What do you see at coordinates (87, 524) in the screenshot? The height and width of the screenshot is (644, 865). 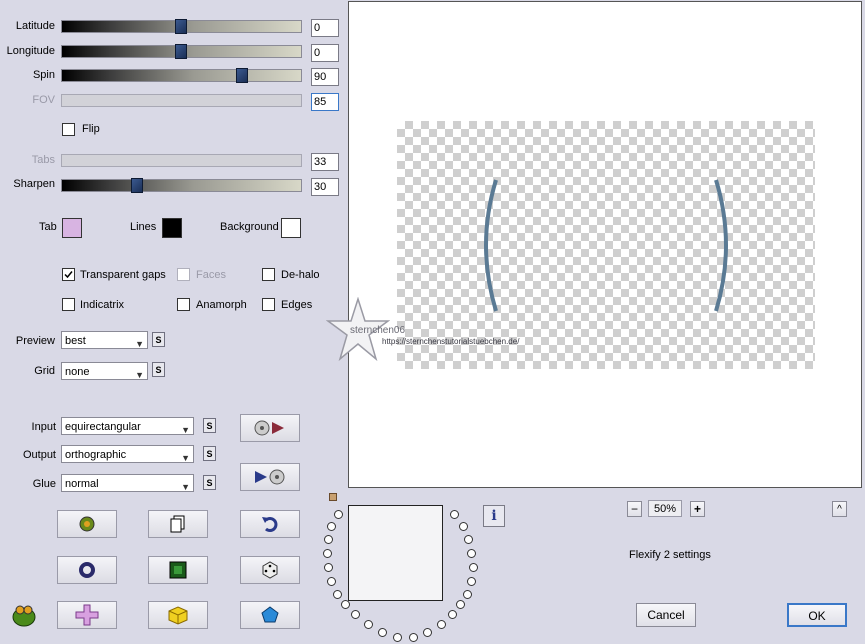 I see `frog-settings-button` at bounding box center [87, 524].